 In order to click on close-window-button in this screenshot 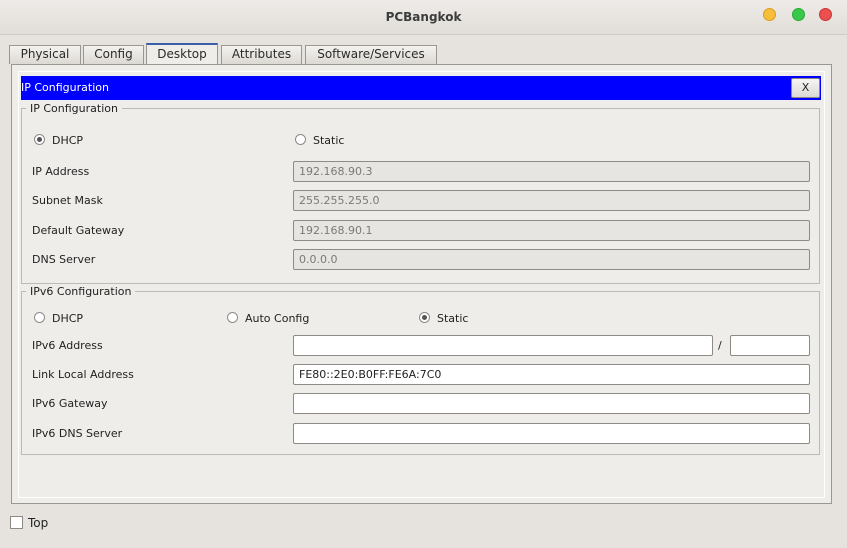, I will do `click(825, 14)`.